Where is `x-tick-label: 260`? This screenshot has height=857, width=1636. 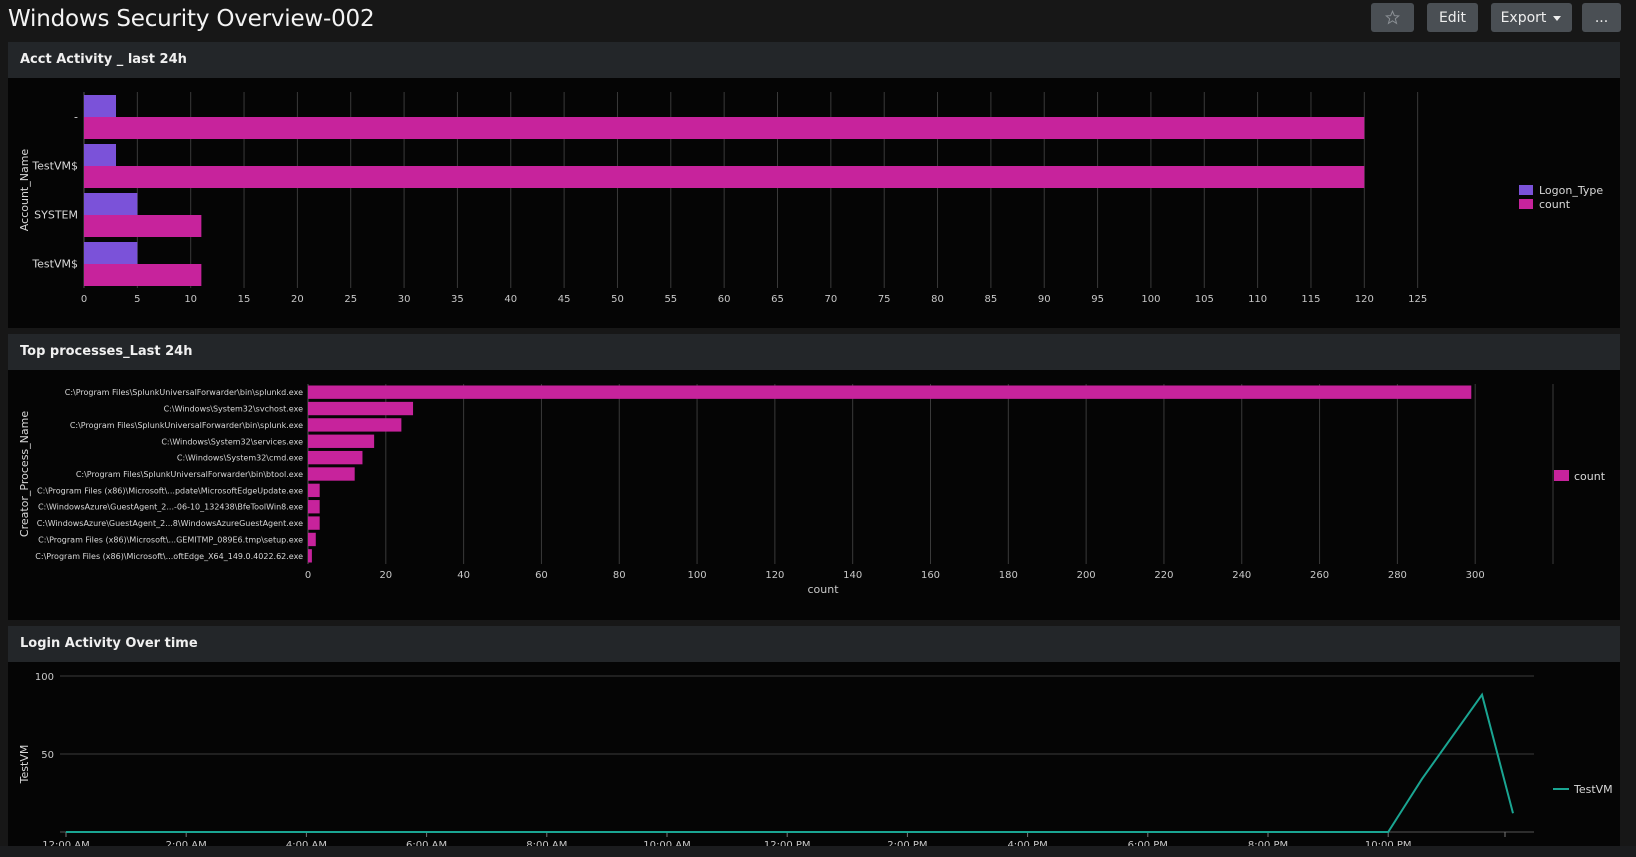
x-tick-label: 260 is located at coordinates (1319, 575).